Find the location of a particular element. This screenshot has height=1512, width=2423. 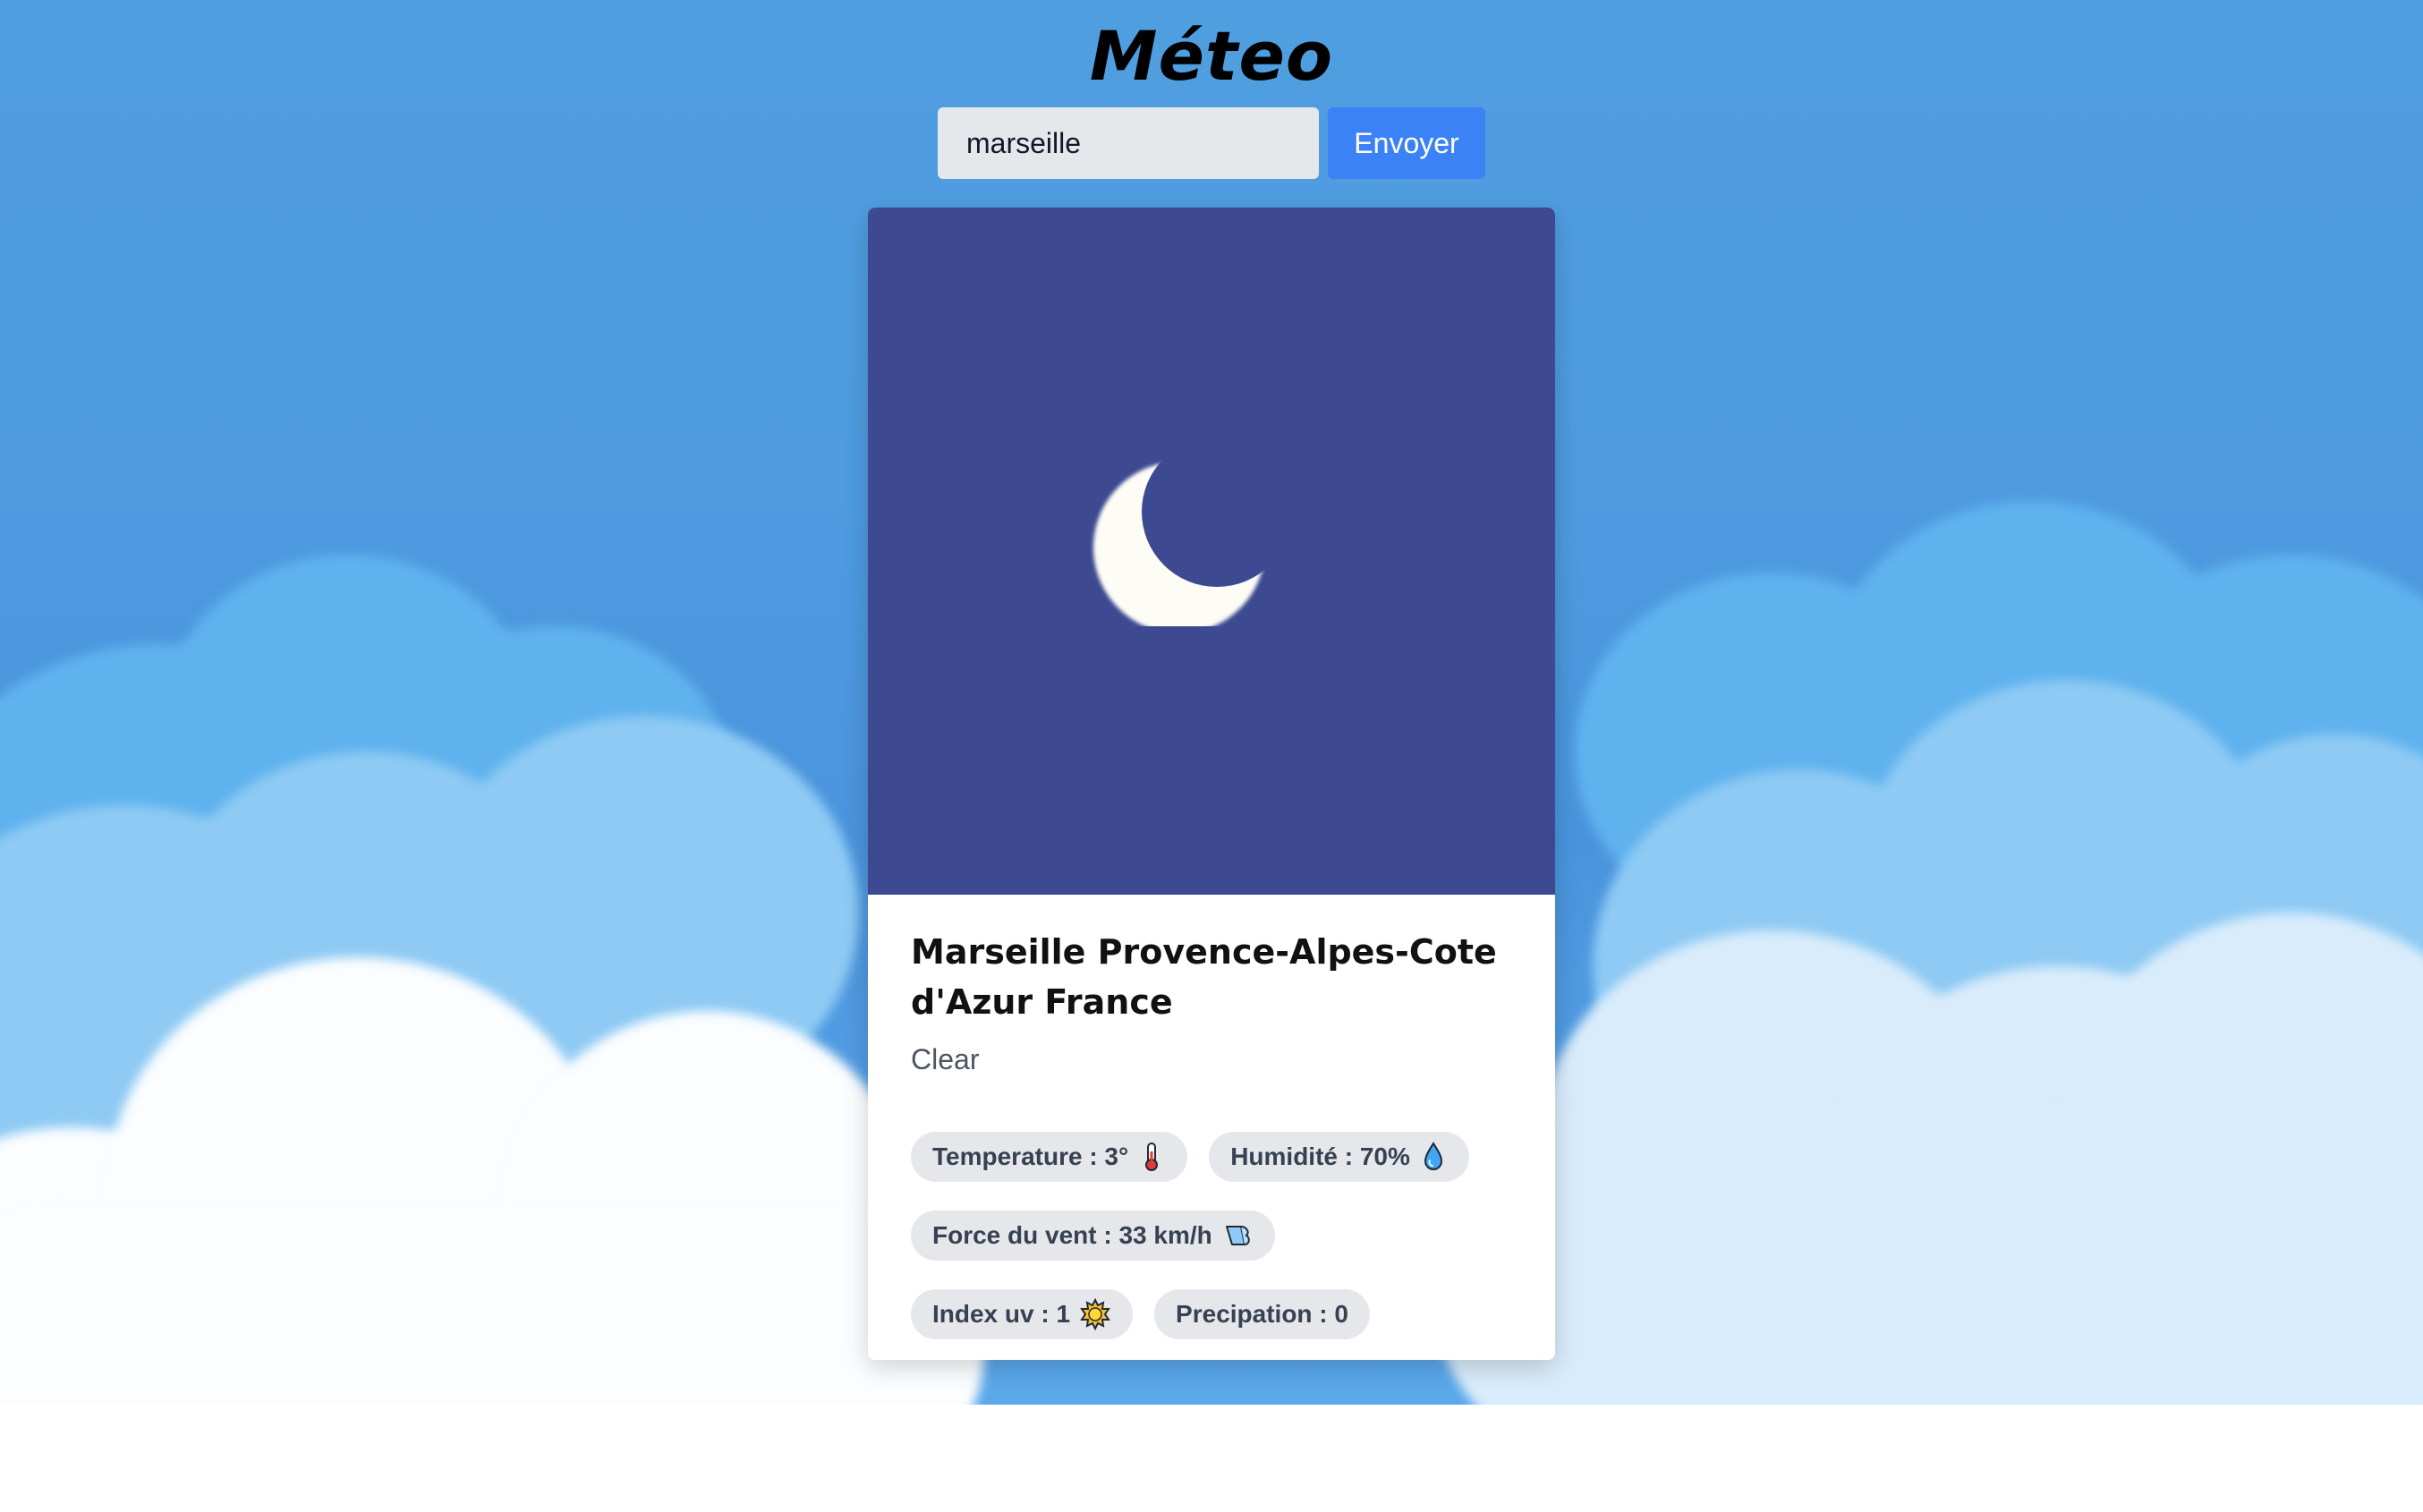

precipitation-chip: Precipation : 0 is located at coordinates (1262, 1314).